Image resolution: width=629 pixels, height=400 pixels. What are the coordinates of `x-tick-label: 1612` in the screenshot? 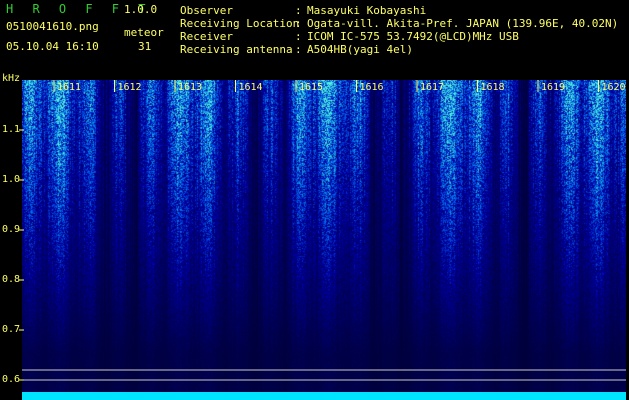 It's located at (130, 87).